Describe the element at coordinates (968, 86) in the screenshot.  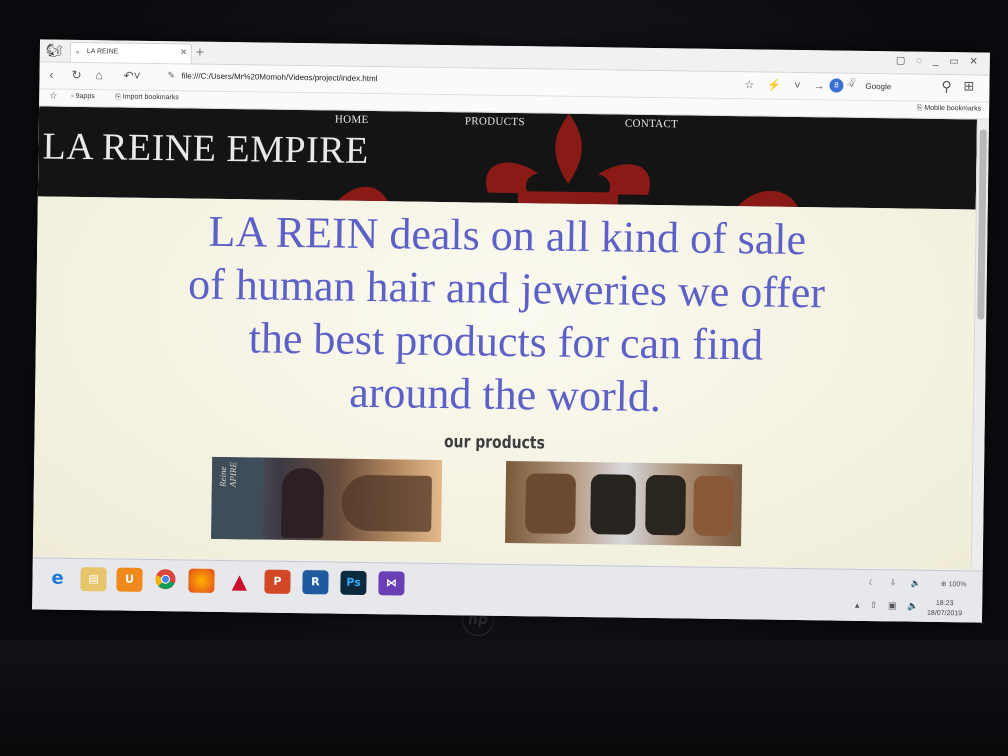
I see `menu-icon: ⊞` at that location.